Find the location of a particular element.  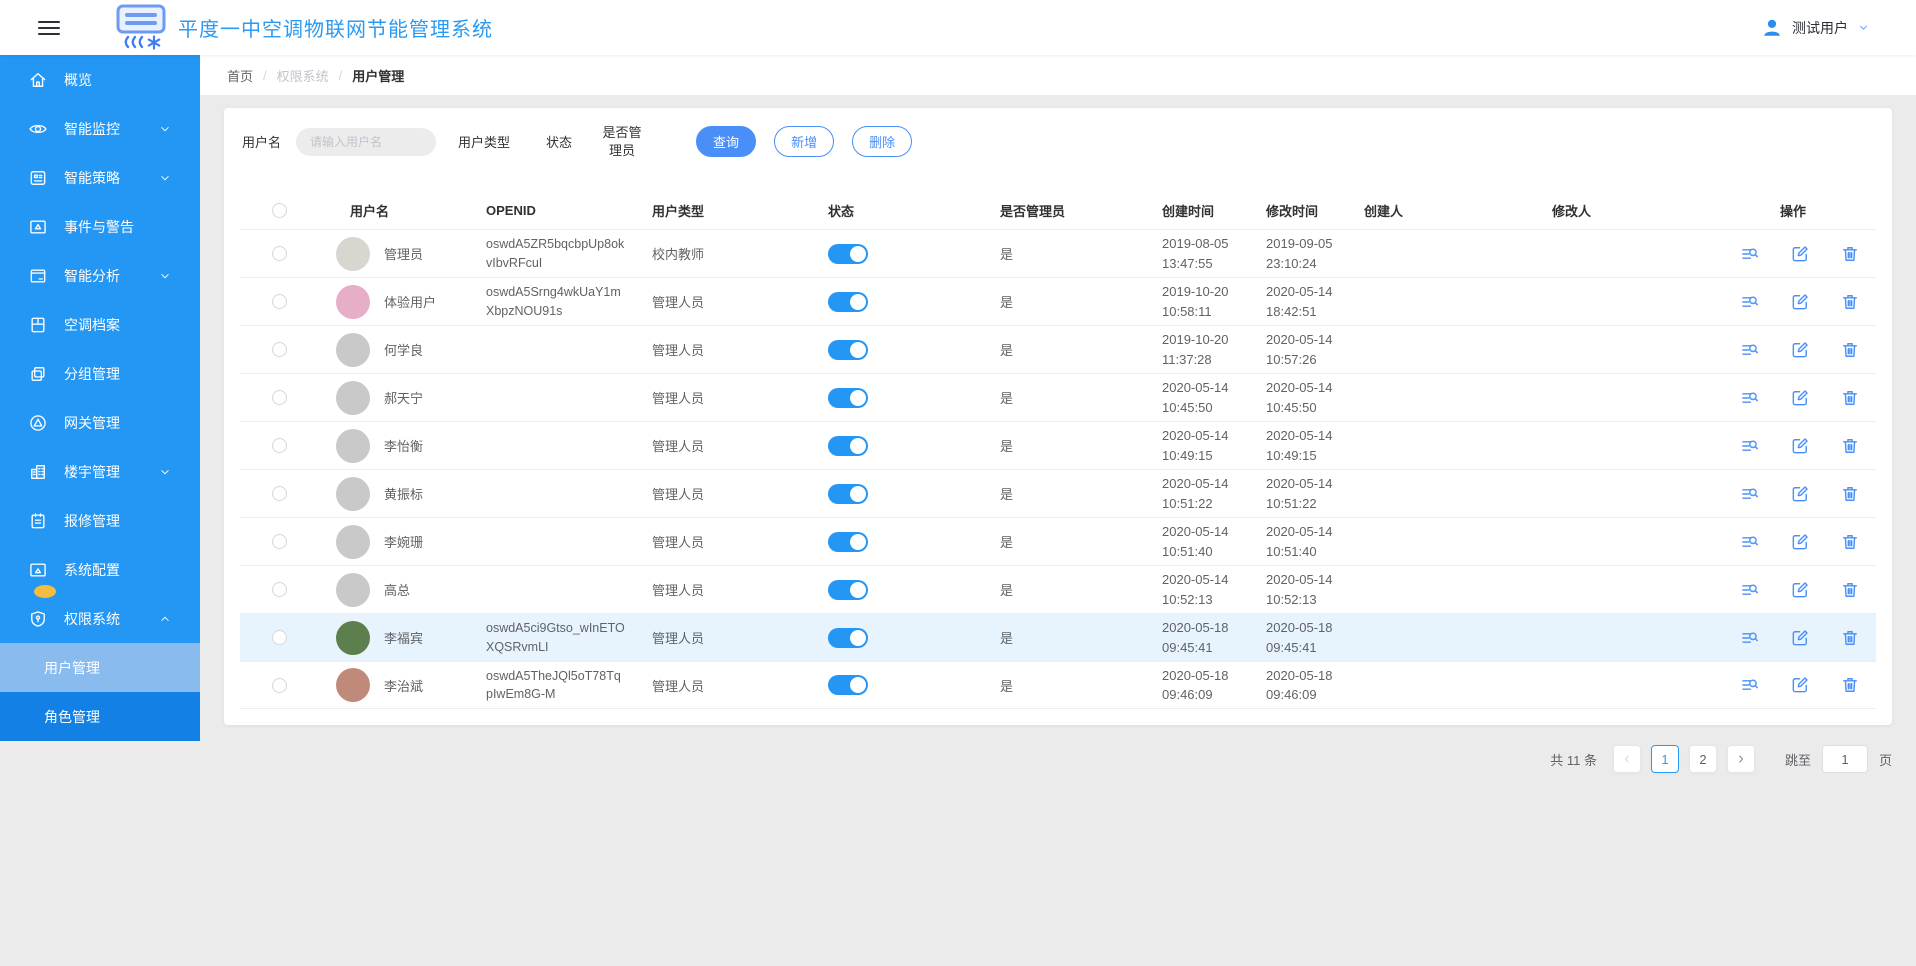

avatar is located at coordinates (353, 541).